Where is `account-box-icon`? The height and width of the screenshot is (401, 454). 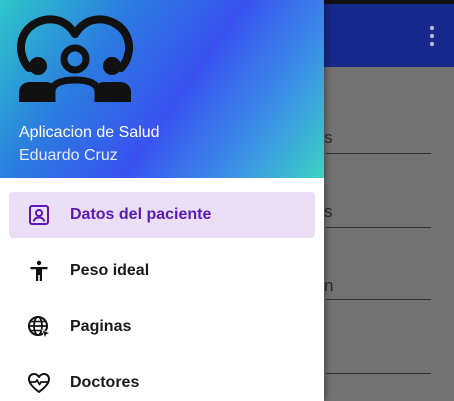
account-box-icon is located at coordinates (39, 215).